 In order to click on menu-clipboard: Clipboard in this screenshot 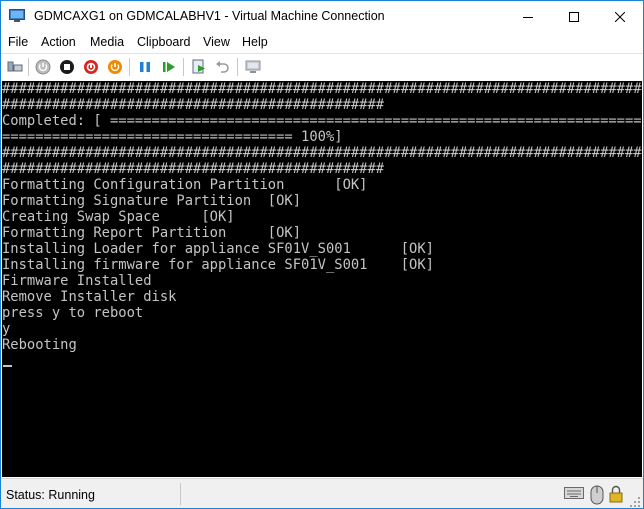, I will do `click(164, 42)`.